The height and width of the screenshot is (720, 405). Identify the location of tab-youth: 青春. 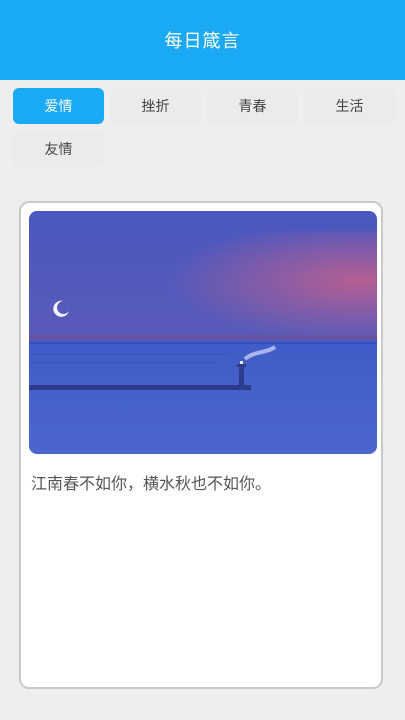
(252, 106).